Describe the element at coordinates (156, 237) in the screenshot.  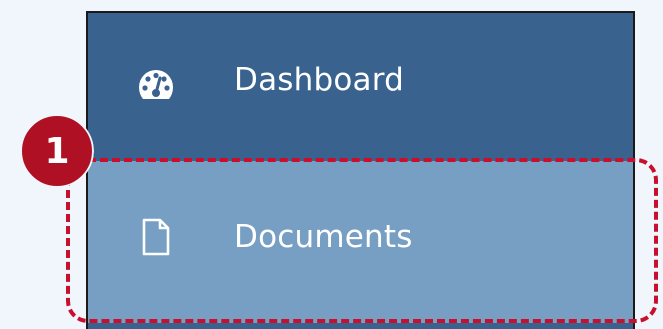
I see `document-icon` at that location.